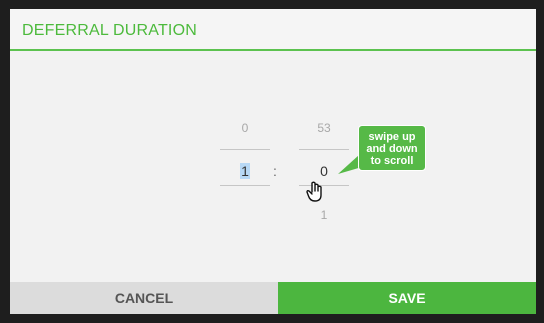  Describe the element at coordinates (109, 30) in the screenshot. I see `dialog-title: DEFERRAL DURATION` at that location.